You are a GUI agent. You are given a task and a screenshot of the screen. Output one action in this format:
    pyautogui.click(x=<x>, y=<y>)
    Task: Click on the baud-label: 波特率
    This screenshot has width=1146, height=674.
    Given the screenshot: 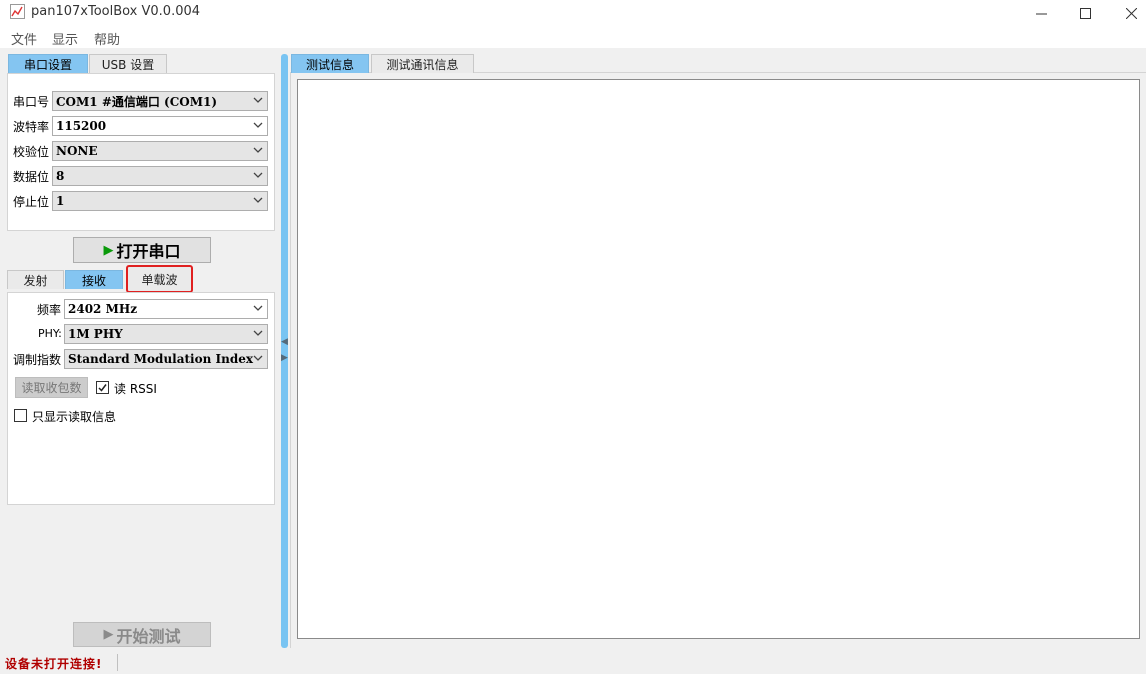 What is the action you would take?
    pyautogui.click(x=31, y=127)
    